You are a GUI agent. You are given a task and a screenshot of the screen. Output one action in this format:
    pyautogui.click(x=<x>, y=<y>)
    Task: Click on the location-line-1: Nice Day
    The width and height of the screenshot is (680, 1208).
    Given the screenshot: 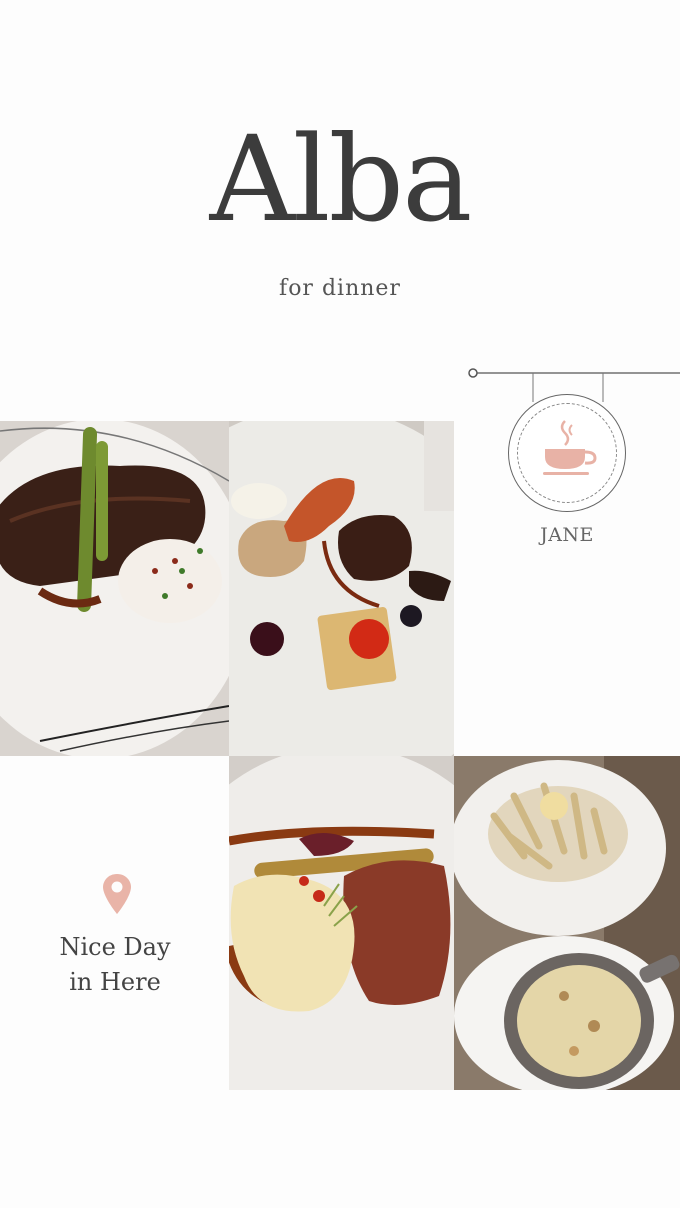 What is the action you would take?
    pyautogui.click(x=115, y=947)
    